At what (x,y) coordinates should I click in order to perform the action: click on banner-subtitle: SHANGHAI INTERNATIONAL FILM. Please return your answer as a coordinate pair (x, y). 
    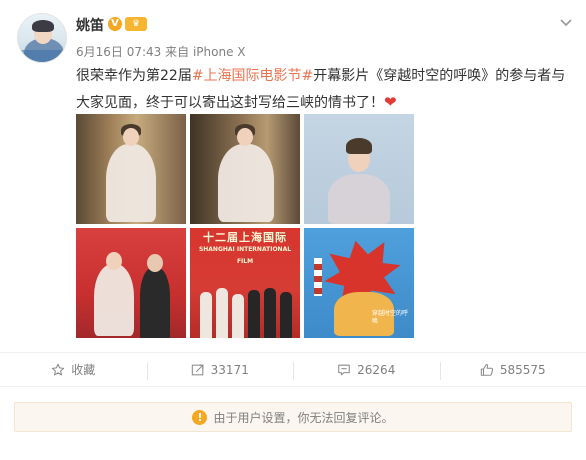
    Looking at the image, I should click on (245, 255).